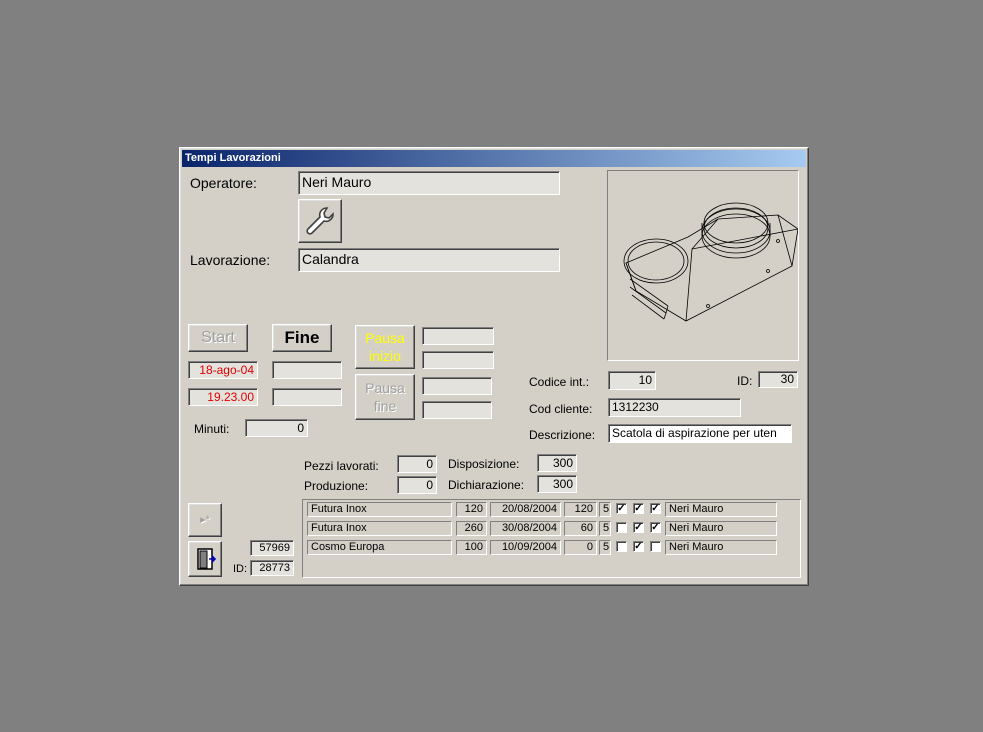 Image resolution: width=983 pixels, height=732 pixels. I want to click on pausa-fine-label-2: fine, so click(385, 406).